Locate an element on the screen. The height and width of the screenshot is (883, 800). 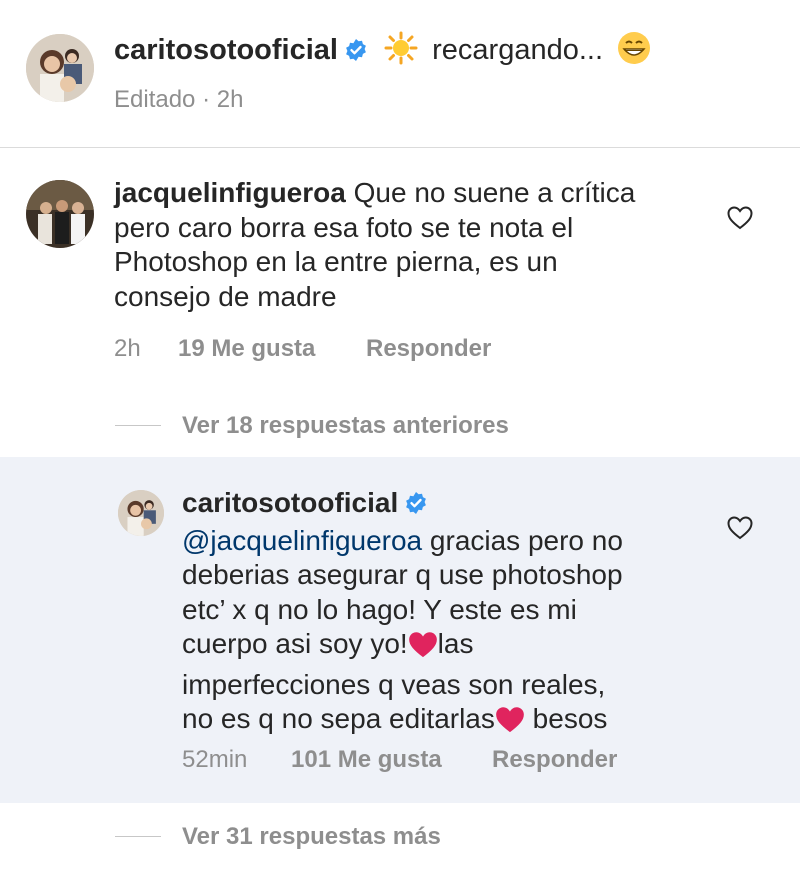
reply-line: imperfecciones q veas son reales, is located at coordinates (394, 684).